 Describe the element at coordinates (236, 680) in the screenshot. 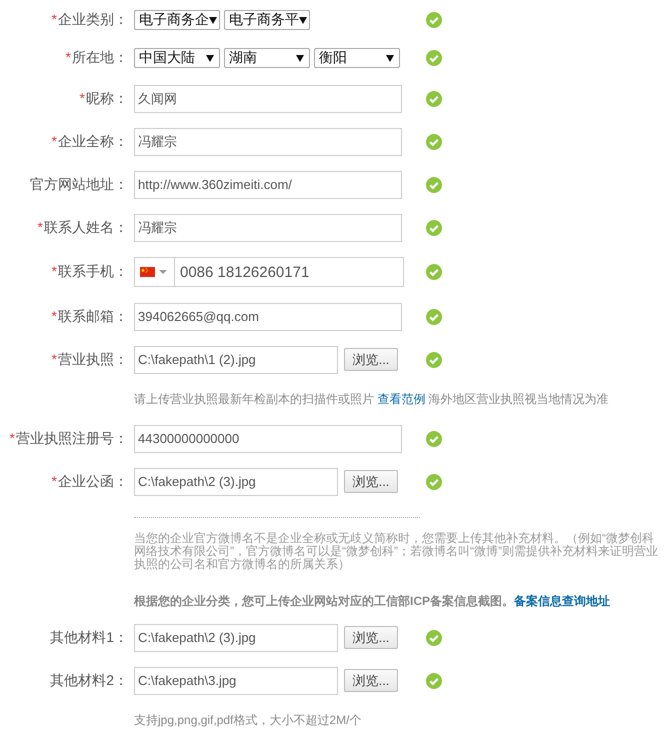

I see `file-field: C:\fakepath\3.jpg` at that location.